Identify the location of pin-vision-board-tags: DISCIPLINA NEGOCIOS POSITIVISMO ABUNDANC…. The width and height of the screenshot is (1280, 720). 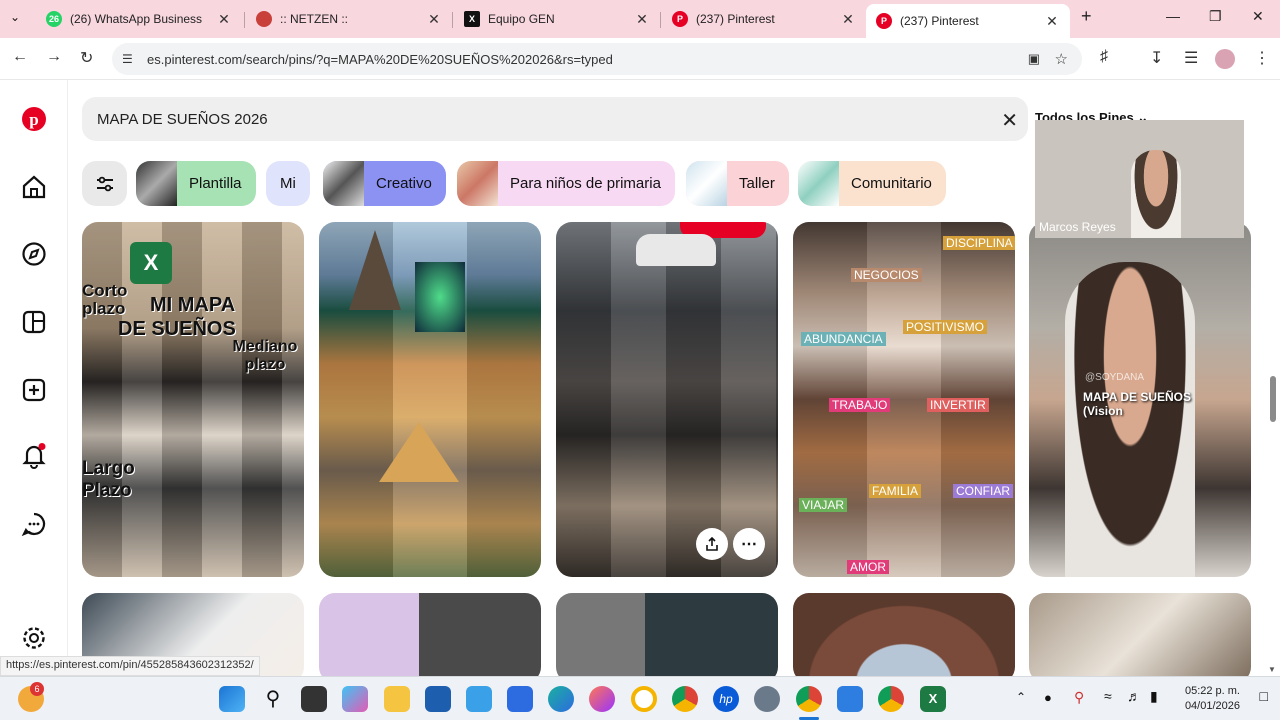
(904, 399).